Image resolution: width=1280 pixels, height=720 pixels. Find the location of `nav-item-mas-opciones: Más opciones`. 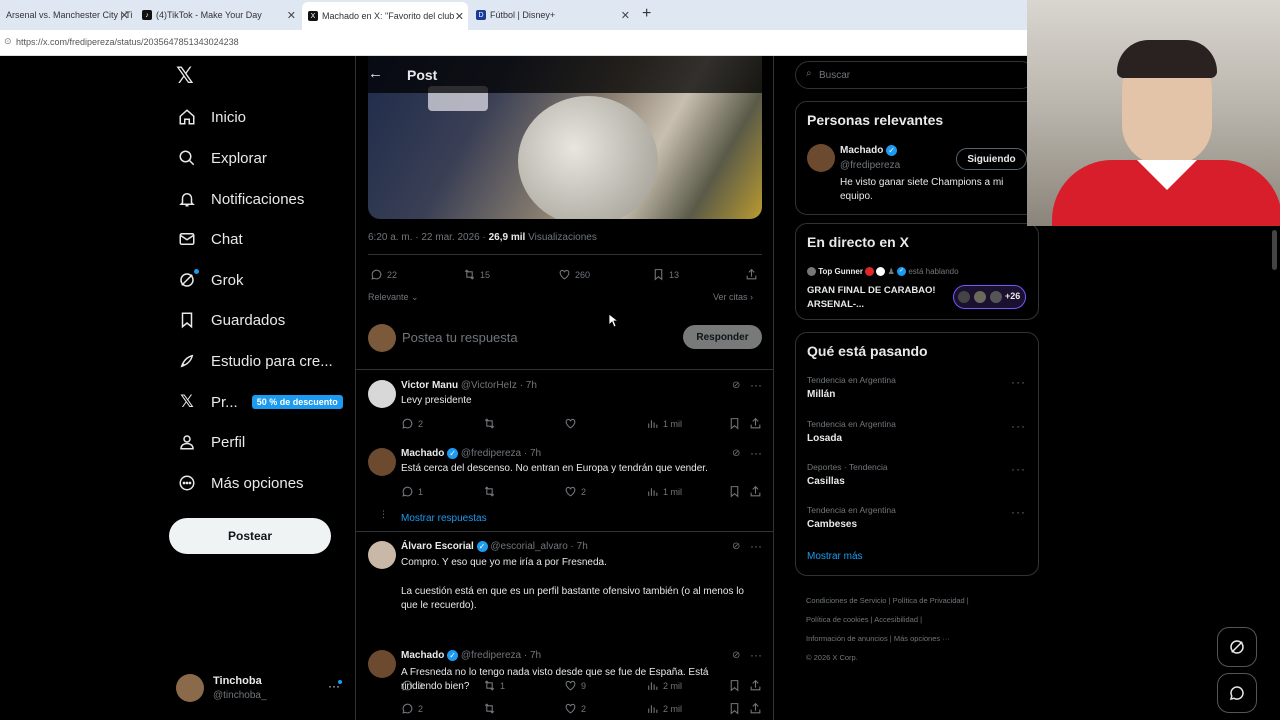

nav-item-mas-opciones: Más opciones is located at coordinates (240, 483).